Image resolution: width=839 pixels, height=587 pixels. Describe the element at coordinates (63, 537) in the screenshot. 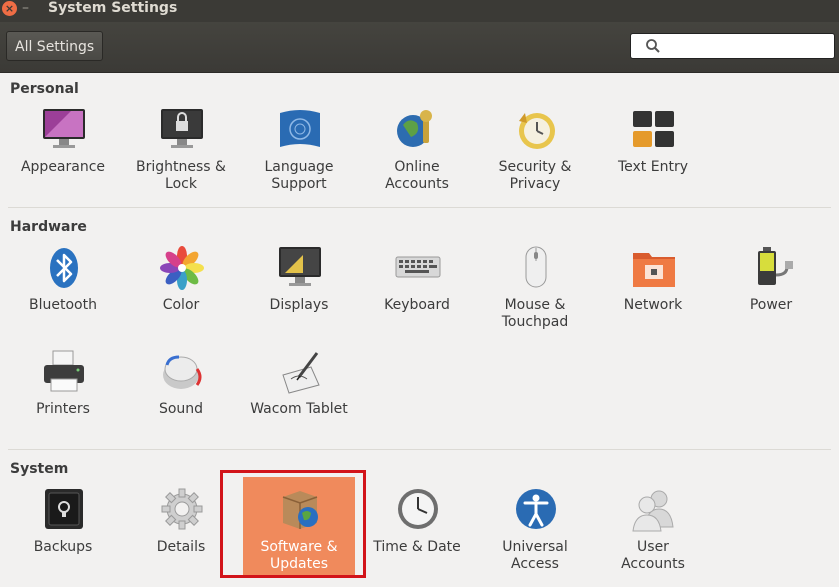

I see `item-backups: Backups` at that location.